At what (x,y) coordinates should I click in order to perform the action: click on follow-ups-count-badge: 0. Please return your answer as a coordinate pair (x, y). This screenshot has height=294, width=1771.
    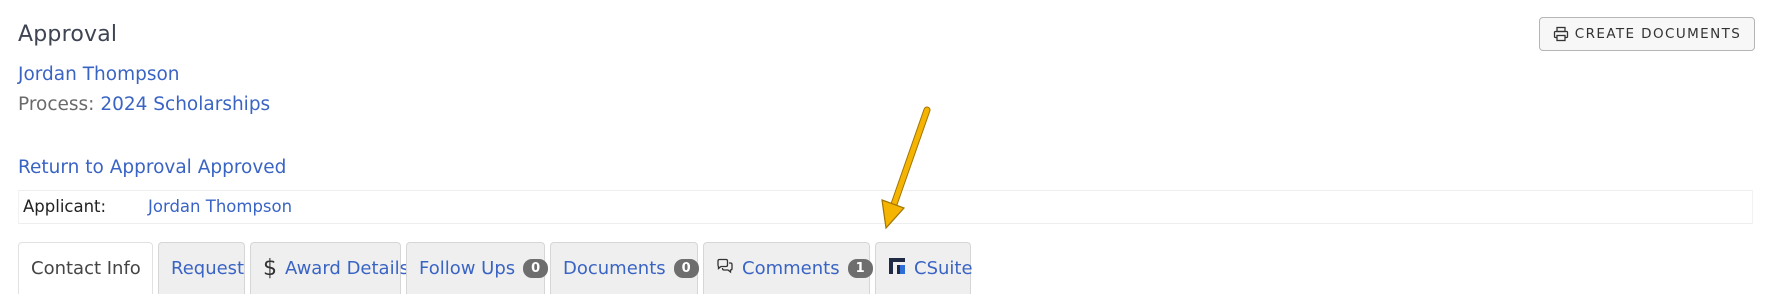
    Looking at the image, I should click on (536, 268).